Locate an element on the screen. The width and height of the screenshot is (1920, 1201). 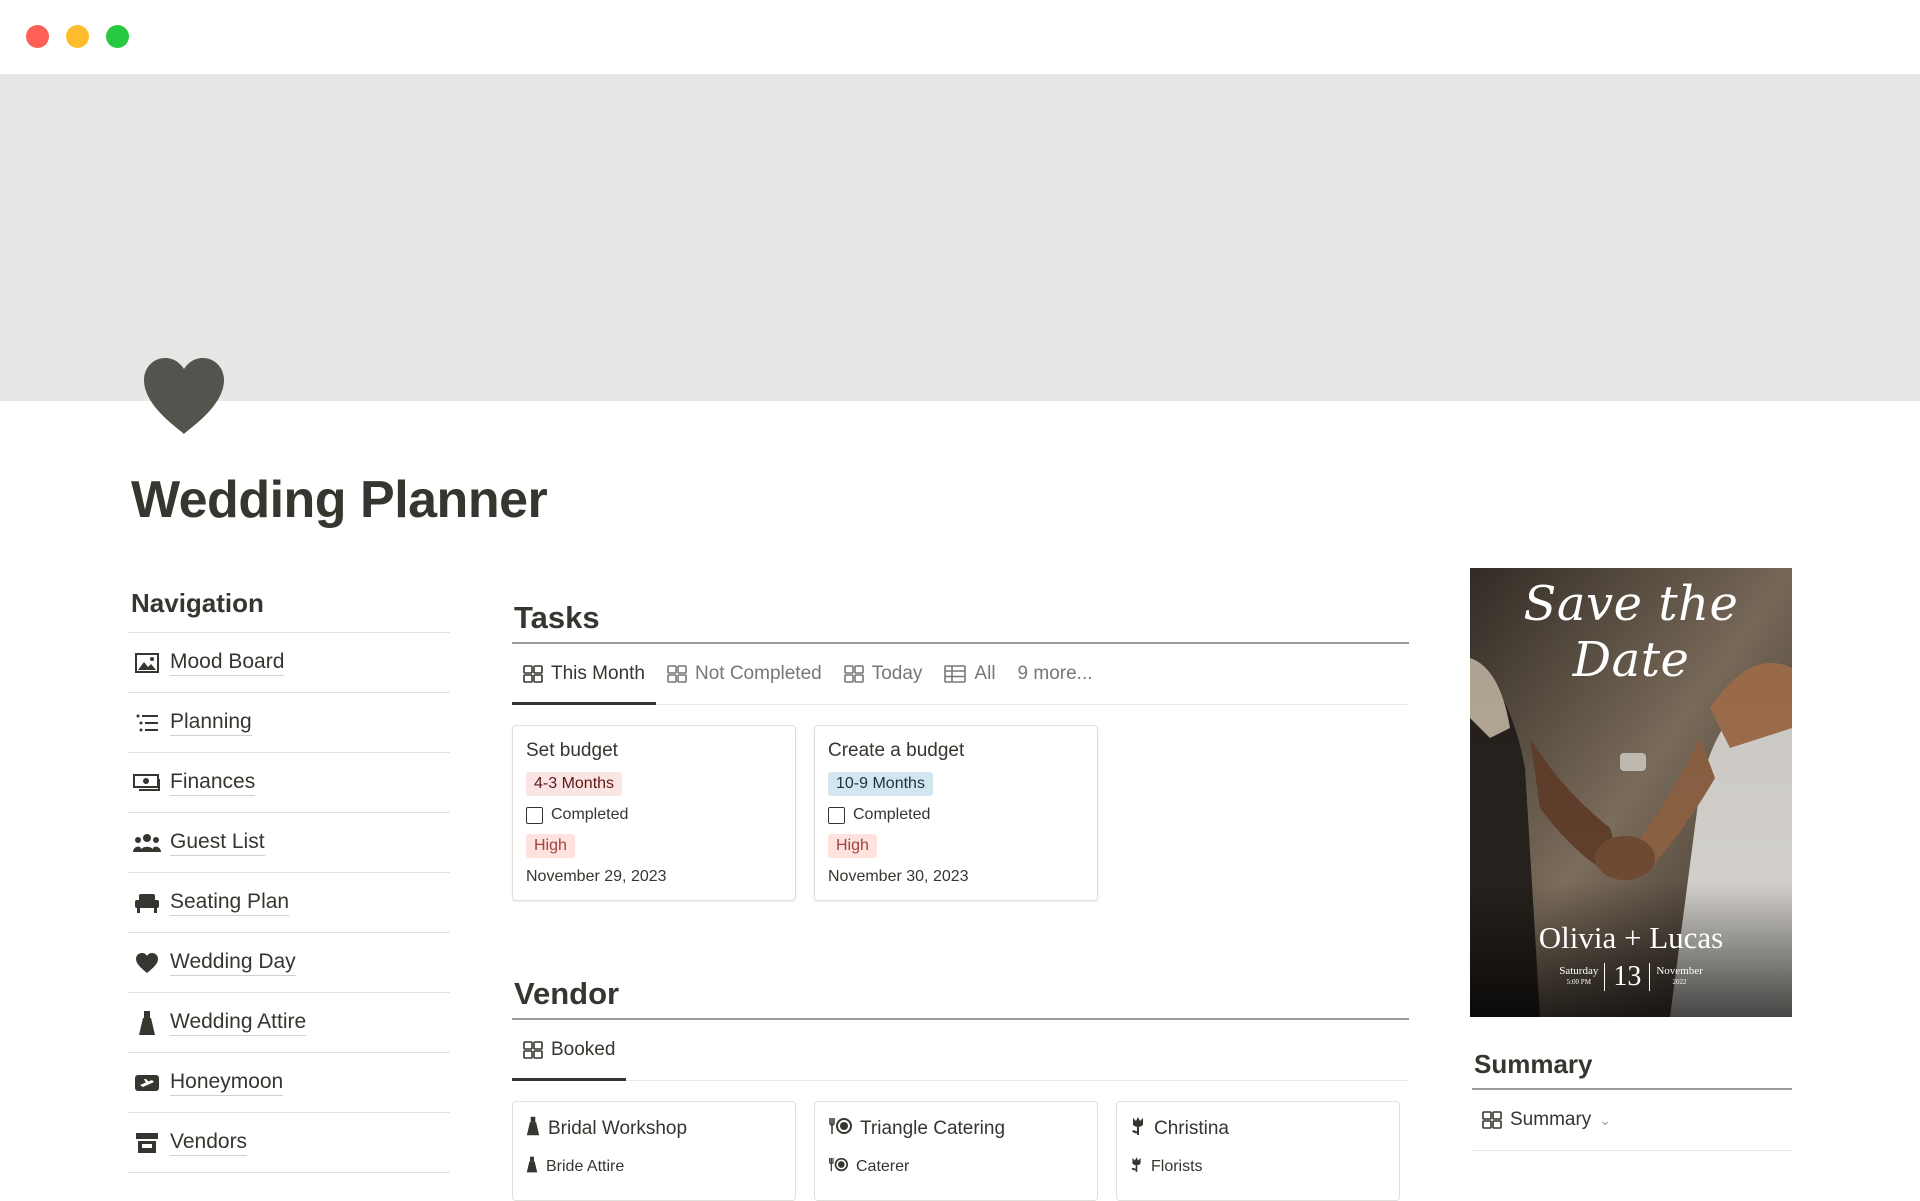
vendor-category: Bride Attire is located at coordinates (585, 1166).